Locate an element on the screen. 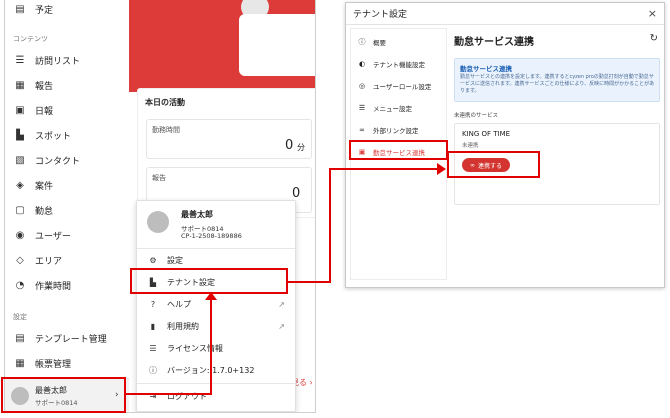  menu-item-version: ⓘ バージョン: 1.7.0+132 is located at coordinates (216, 370).